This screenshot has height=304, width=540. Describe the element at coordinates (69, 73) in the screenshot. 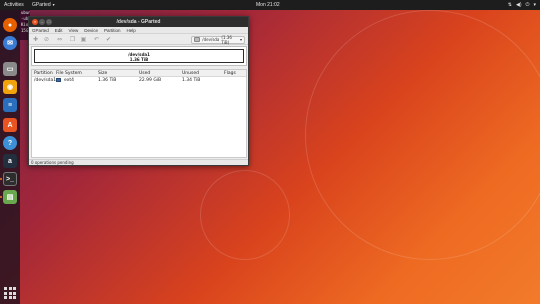

I see `column-header-filesystem: File System` at that location.